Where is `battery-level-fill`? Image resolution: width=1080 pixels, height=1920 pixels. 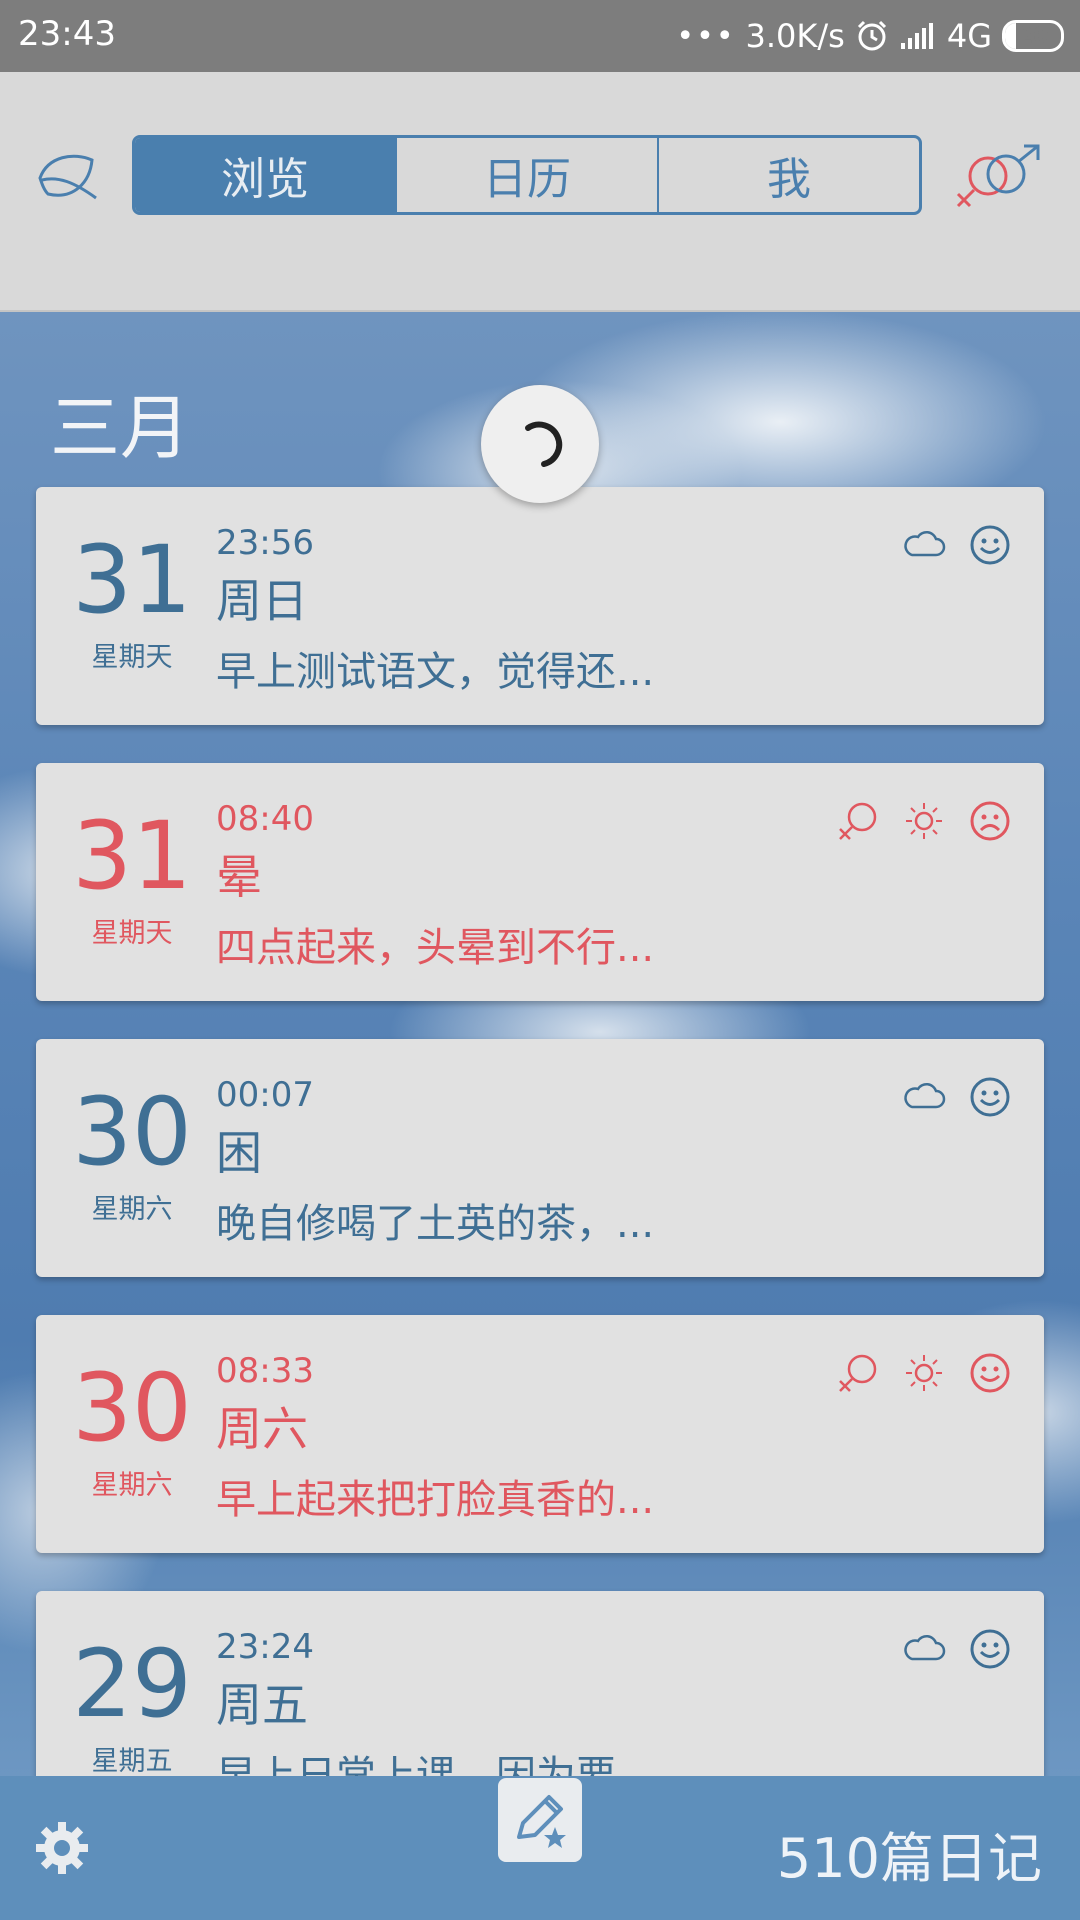 battery-level-fill is located at coordinates (1011, 36).